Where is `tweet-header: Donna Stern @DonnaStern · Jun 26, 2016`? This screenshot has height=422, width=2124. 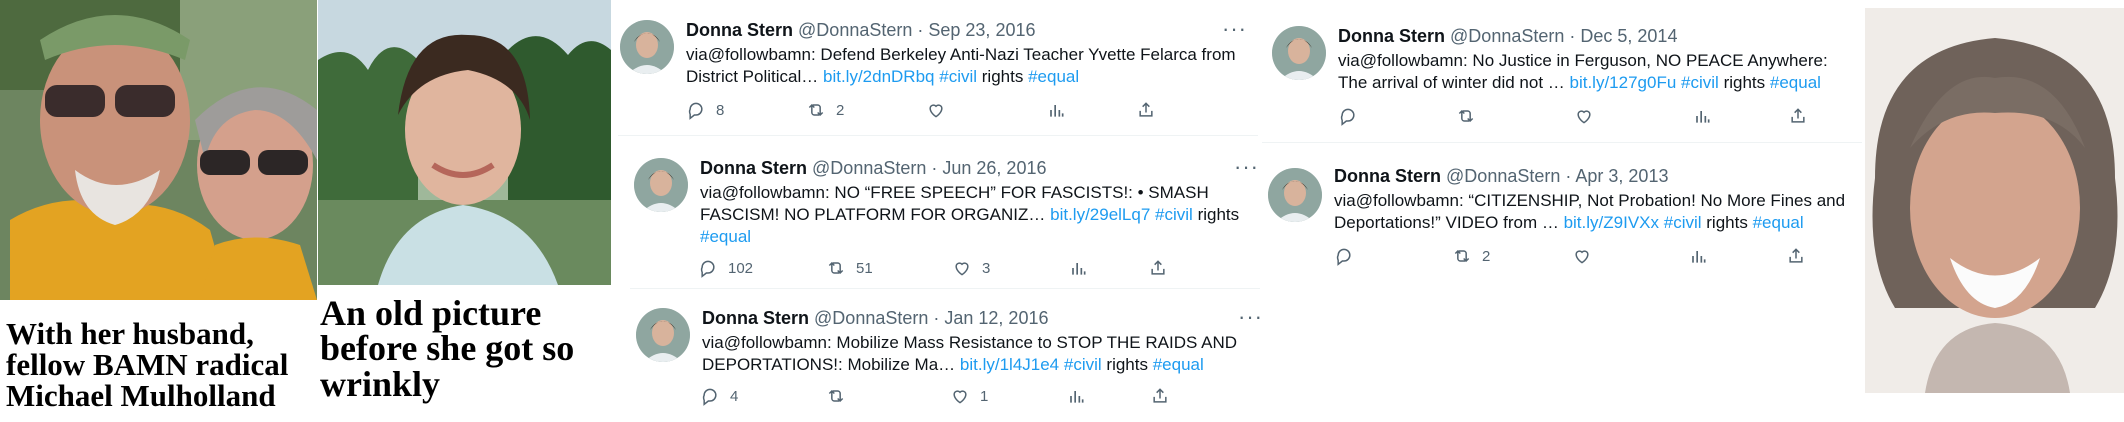
tweet-header: Donna Stern @DonnaStern · Jun 26, 2016 is located at coordinates (873, 168).